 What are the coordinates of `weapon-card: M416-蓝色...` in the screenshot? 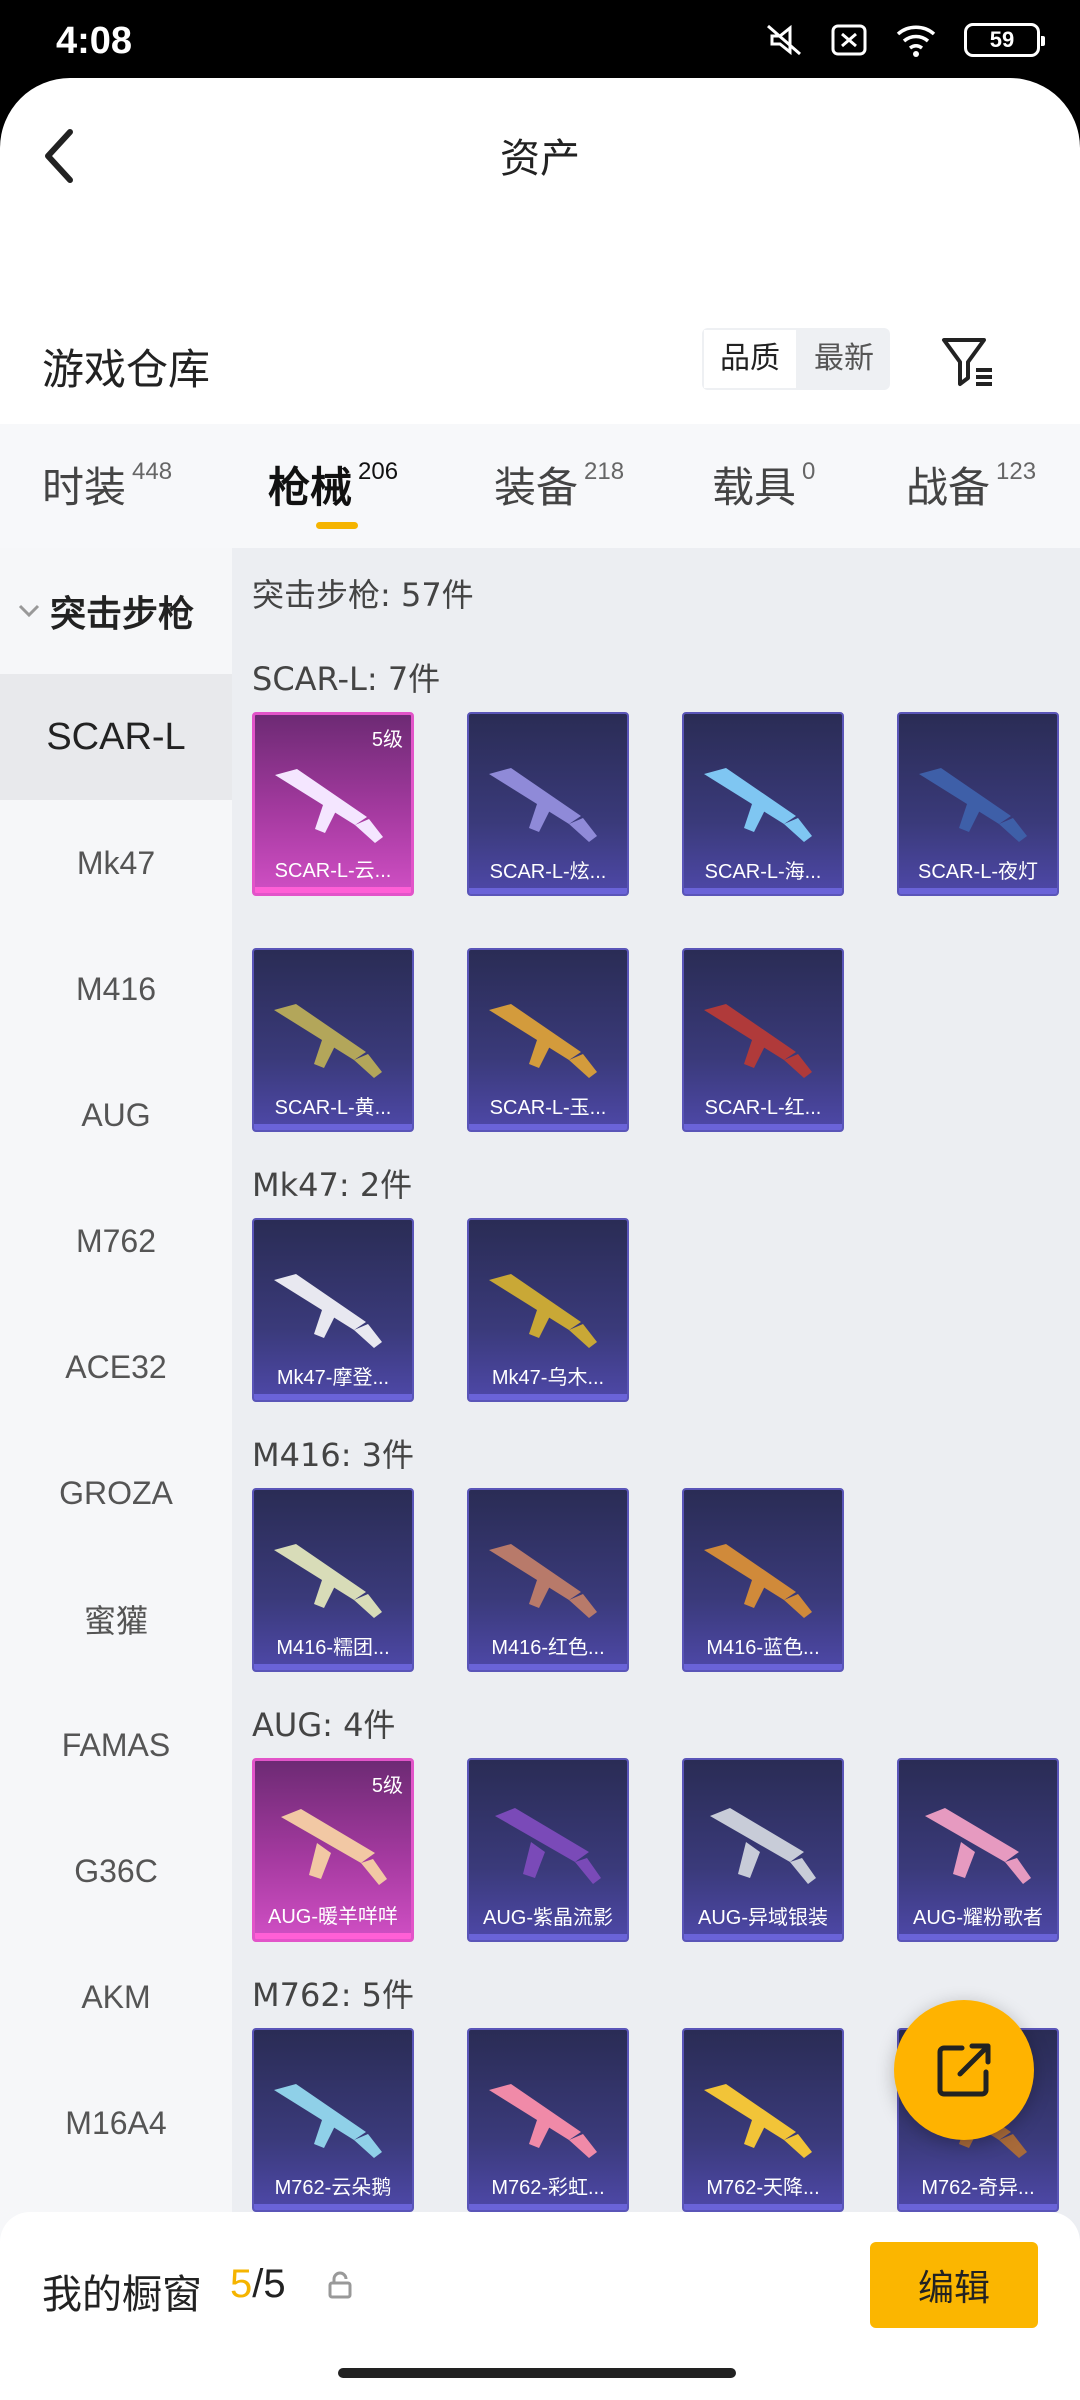 It's located at (763, 1580).